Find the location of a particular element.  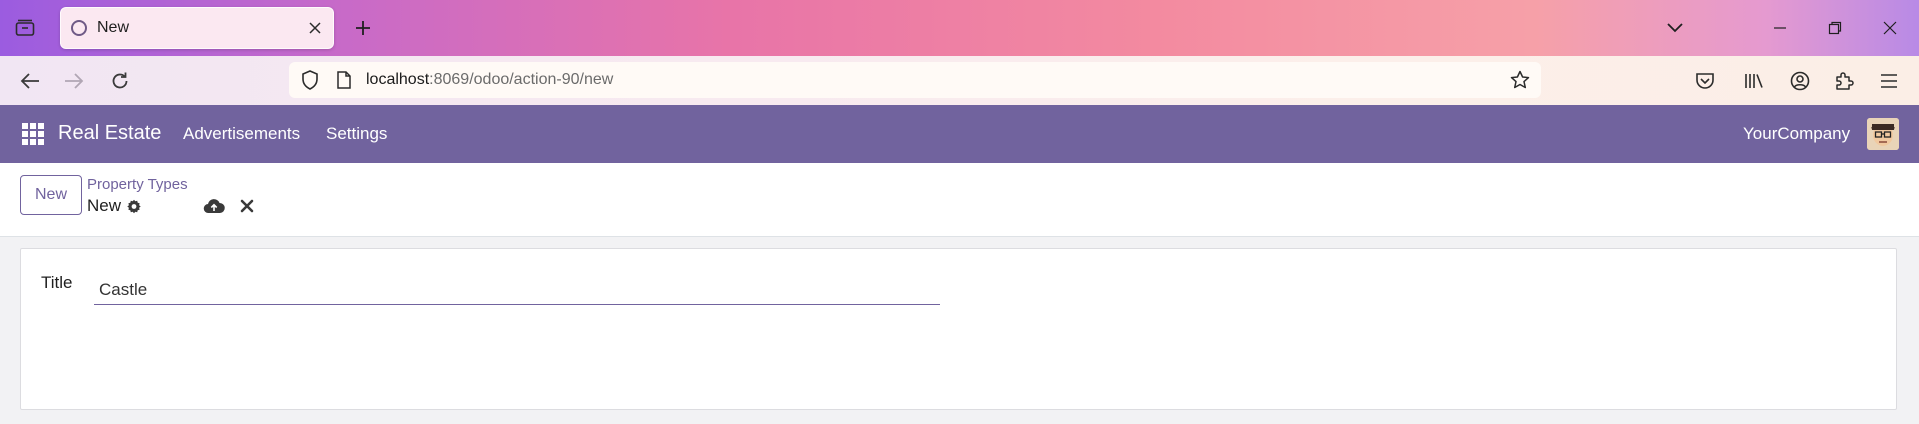

title-input is located at coordinates (517, 287).